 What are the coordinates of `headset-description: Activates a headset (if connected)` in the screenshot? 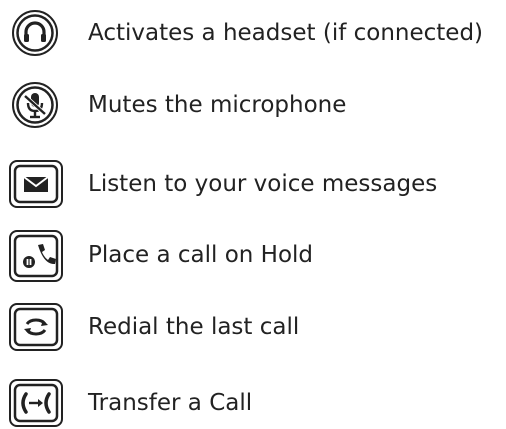 It's located at (286, 33).